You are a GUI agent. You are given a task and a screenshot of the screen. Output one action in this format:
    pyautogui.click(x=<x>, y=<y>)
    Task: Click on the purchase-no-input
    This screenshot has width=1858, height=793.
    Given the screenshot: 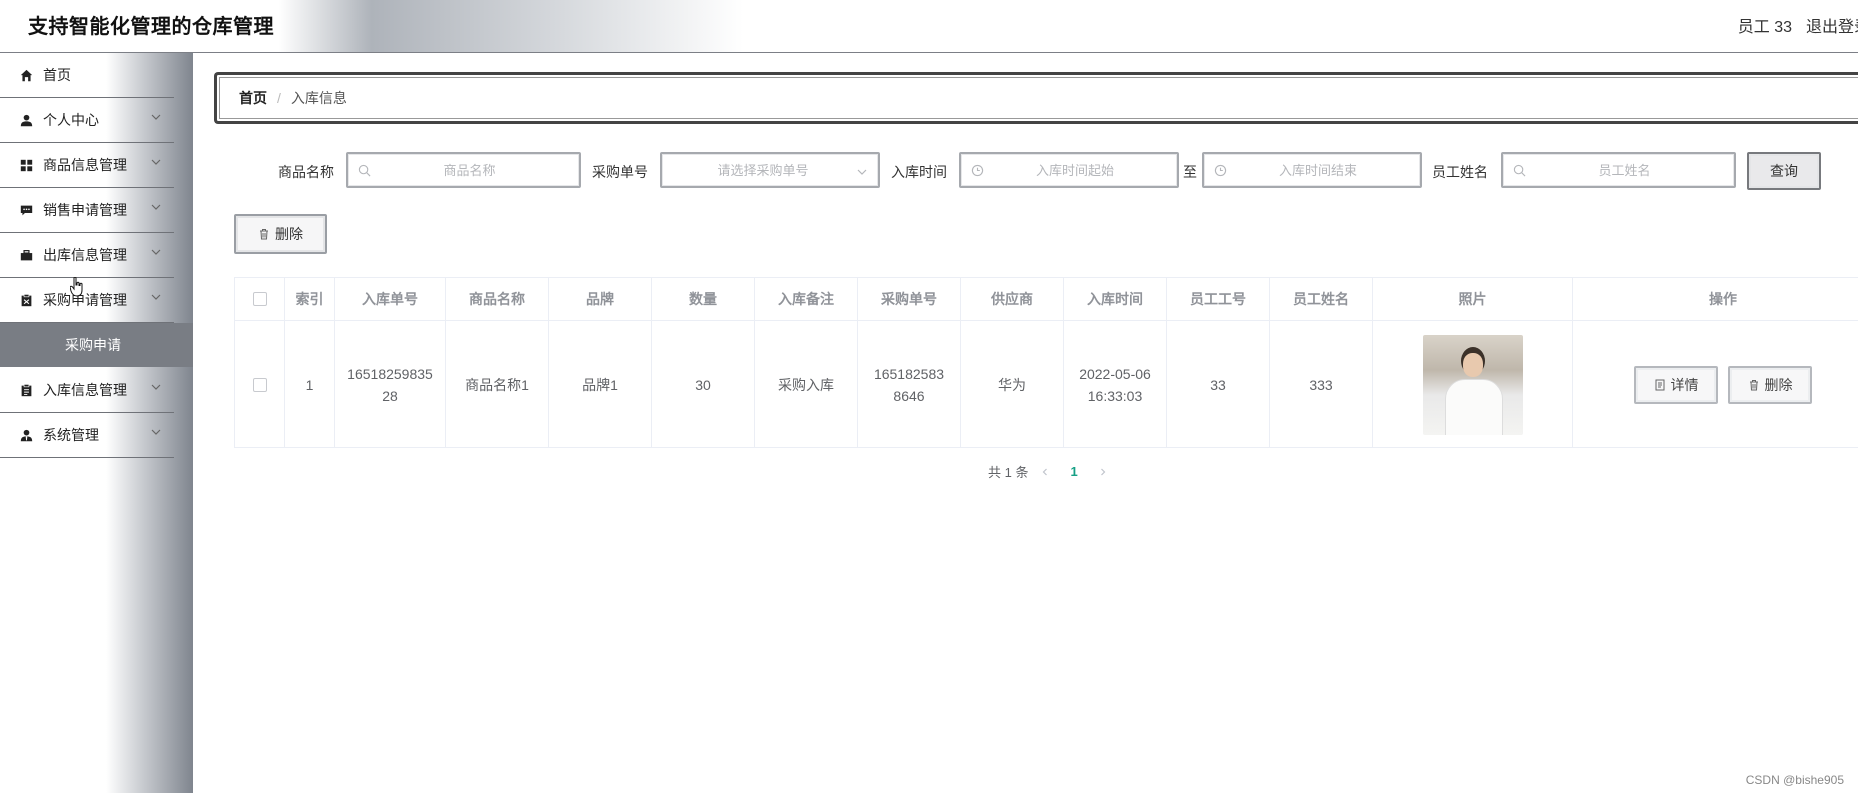 What is the action you would take?
    pyautogui.click(x=770, y=170)
    